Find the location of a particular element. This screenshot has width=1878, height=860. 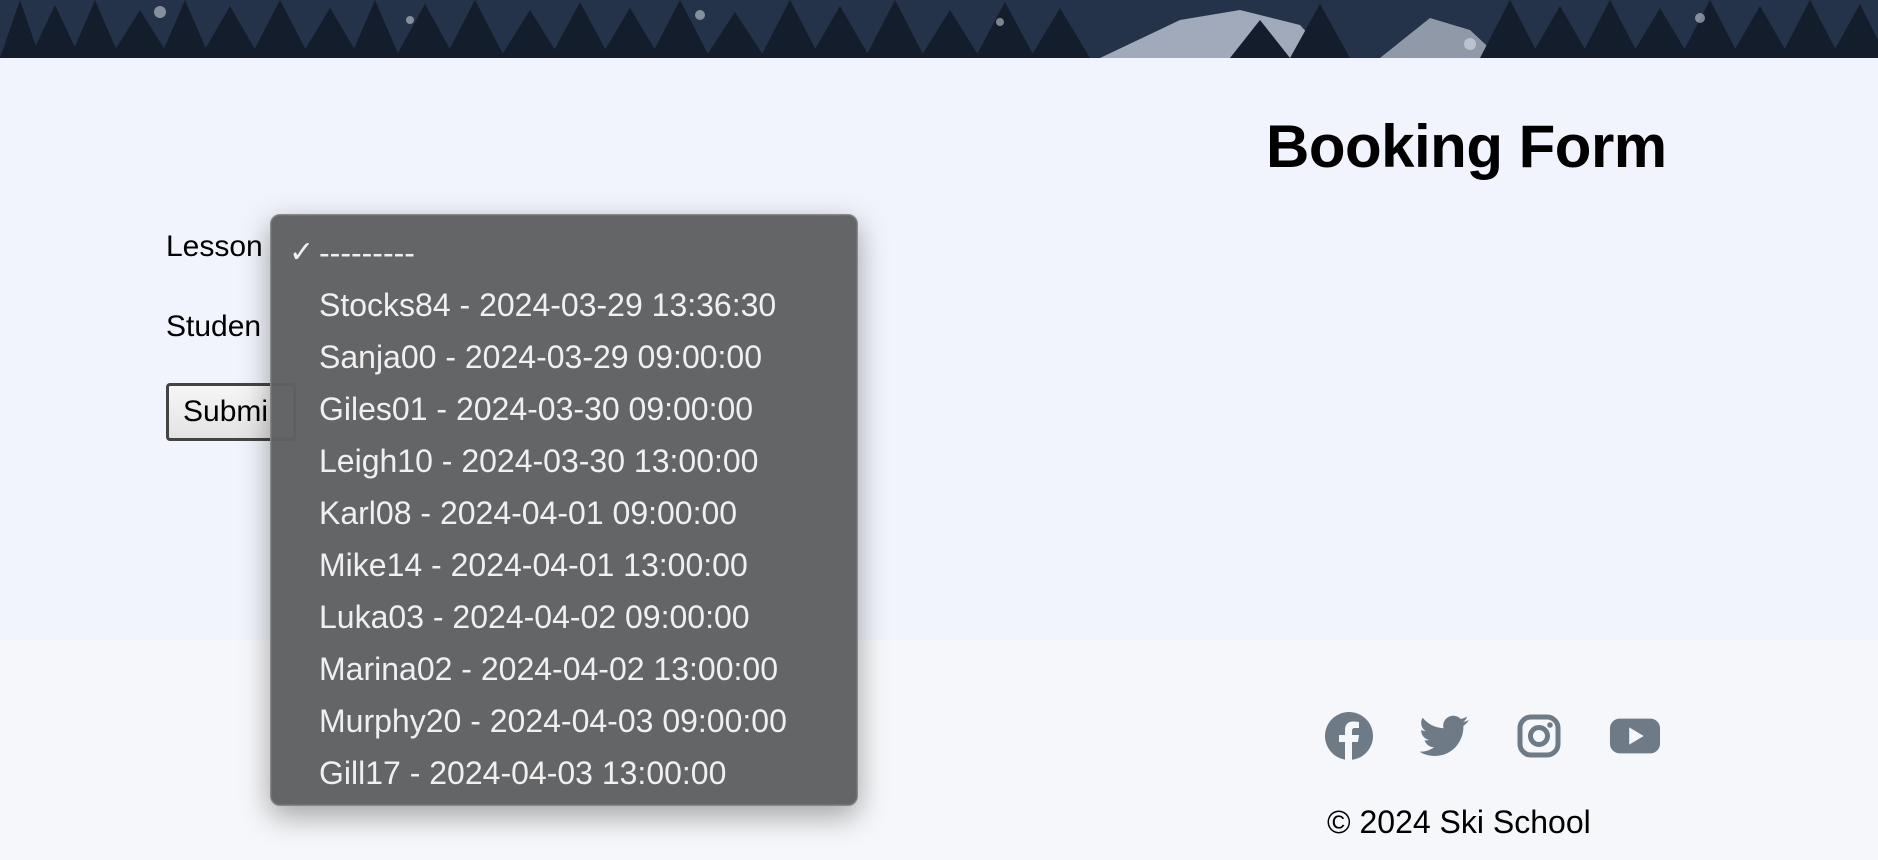

lesson-option: Karl08 - 2024-04-01 09:00:00 is located at coordinates (564, 513).